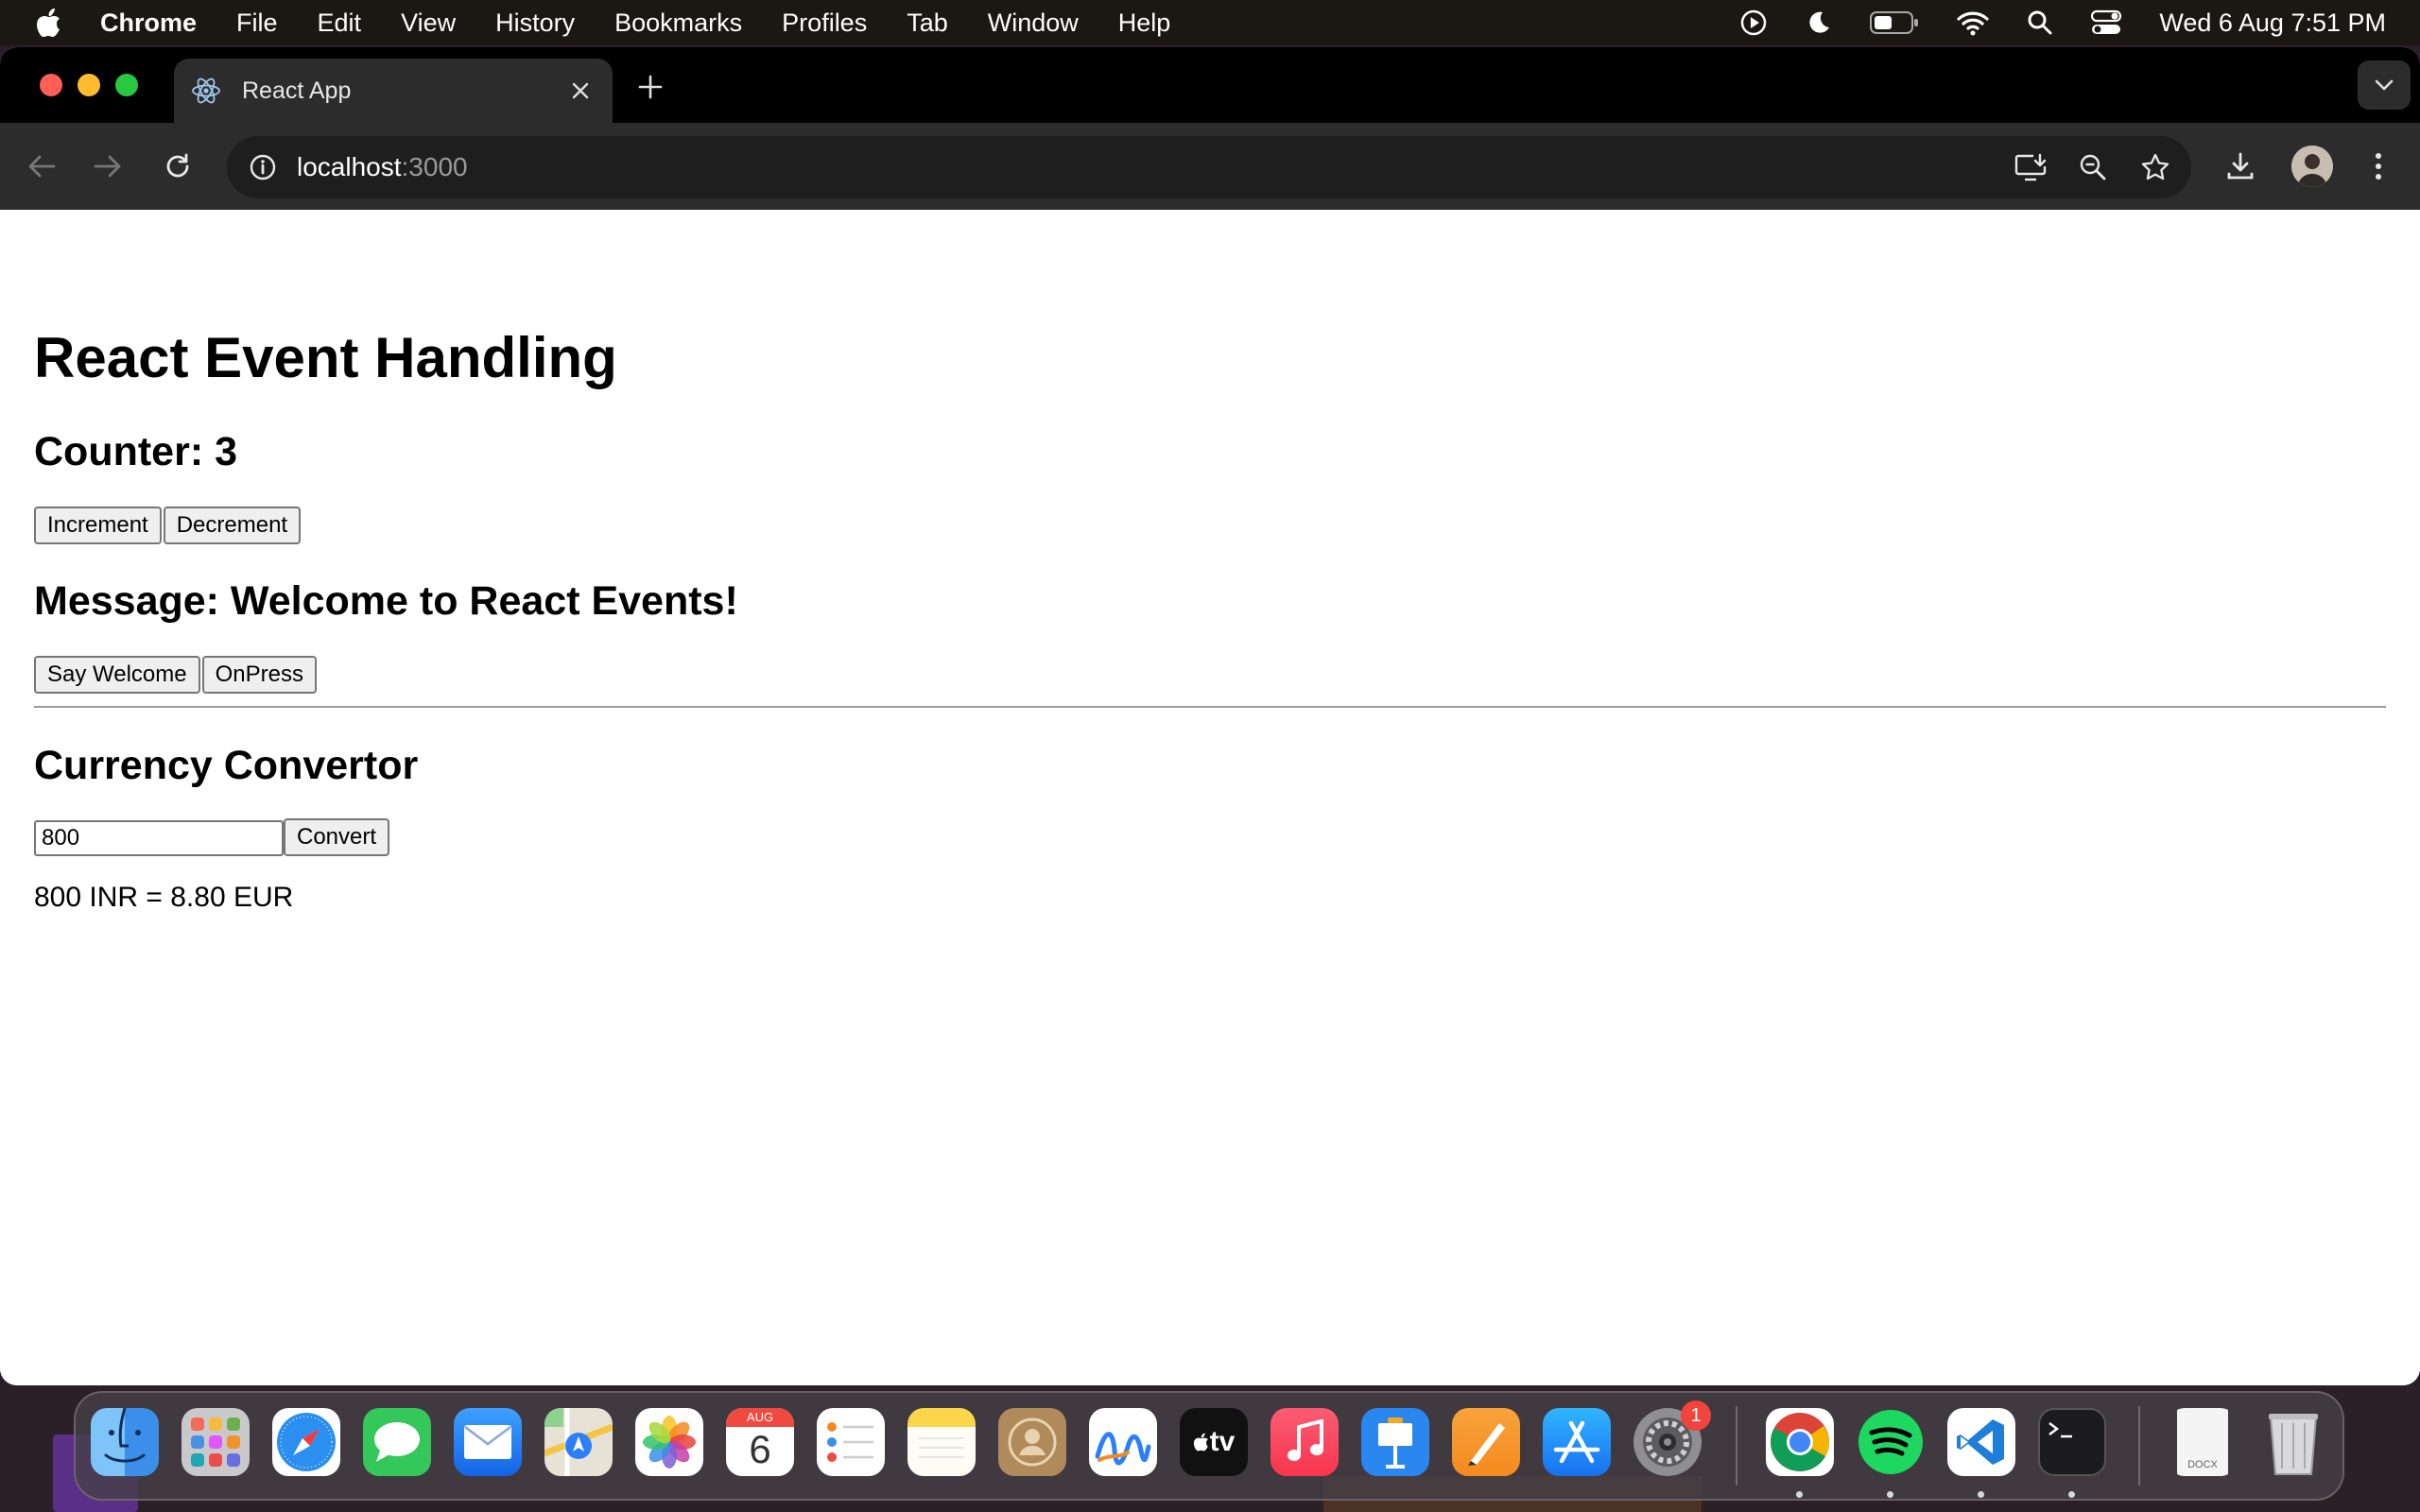  I want to click on zoom-out-magnifier-icon, so click(2093, 167).